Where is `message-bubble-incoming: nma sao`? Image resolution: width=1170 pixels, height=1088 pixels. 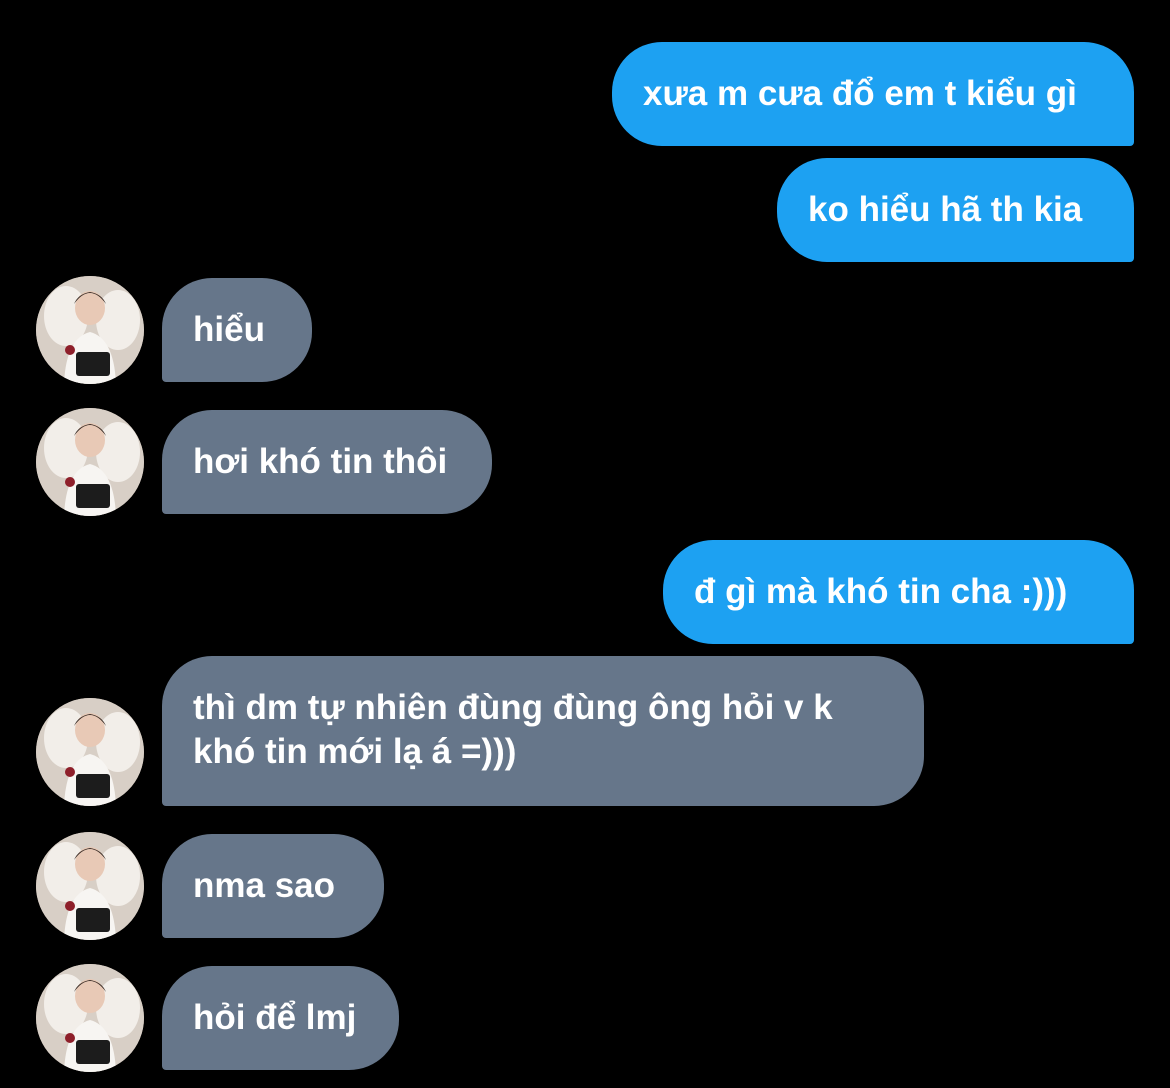 message-bubble-incoming: nma sao is located at coordinates (273, 886).